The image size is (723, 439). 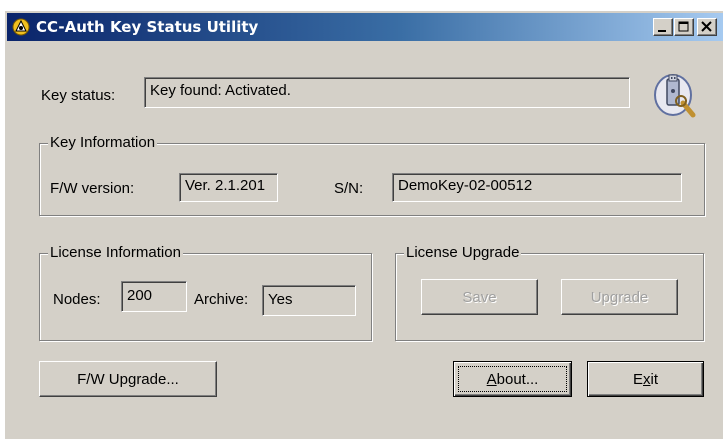 What do you see at coordinates (221, 299) in the screenshot?
I see `archive-label: Archive:` at bounding box center [221, 299].